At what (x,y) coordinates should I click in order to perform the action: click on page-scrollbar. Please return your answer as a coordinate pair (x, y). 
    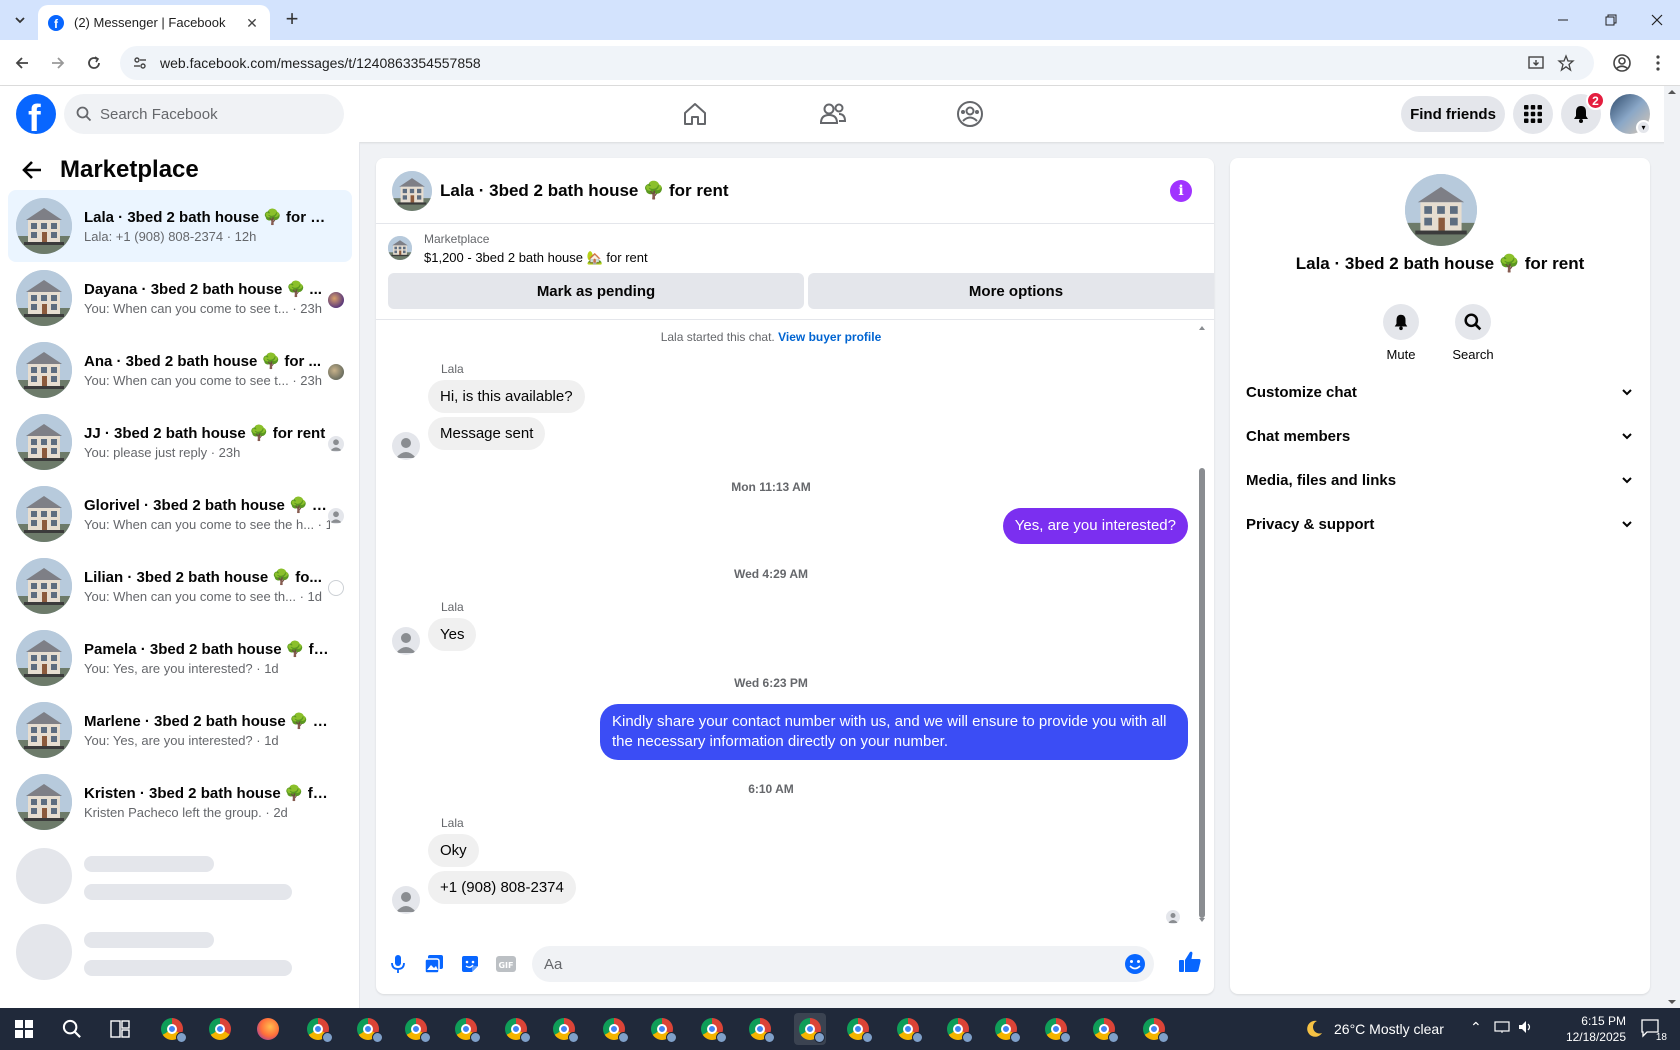
    Looking at the image, I should click on (1672, 547).